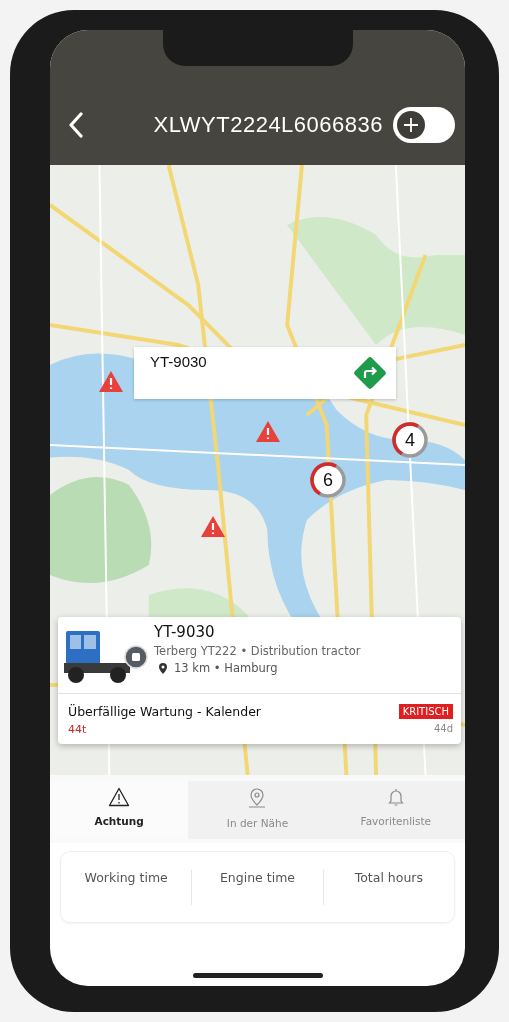 The width and height of the screenshot is (509, 1022). What do you see at coordinates (178, 361) in the screenshot?
I see `callout-title: YT-9030` at bounding box center [178, 361].